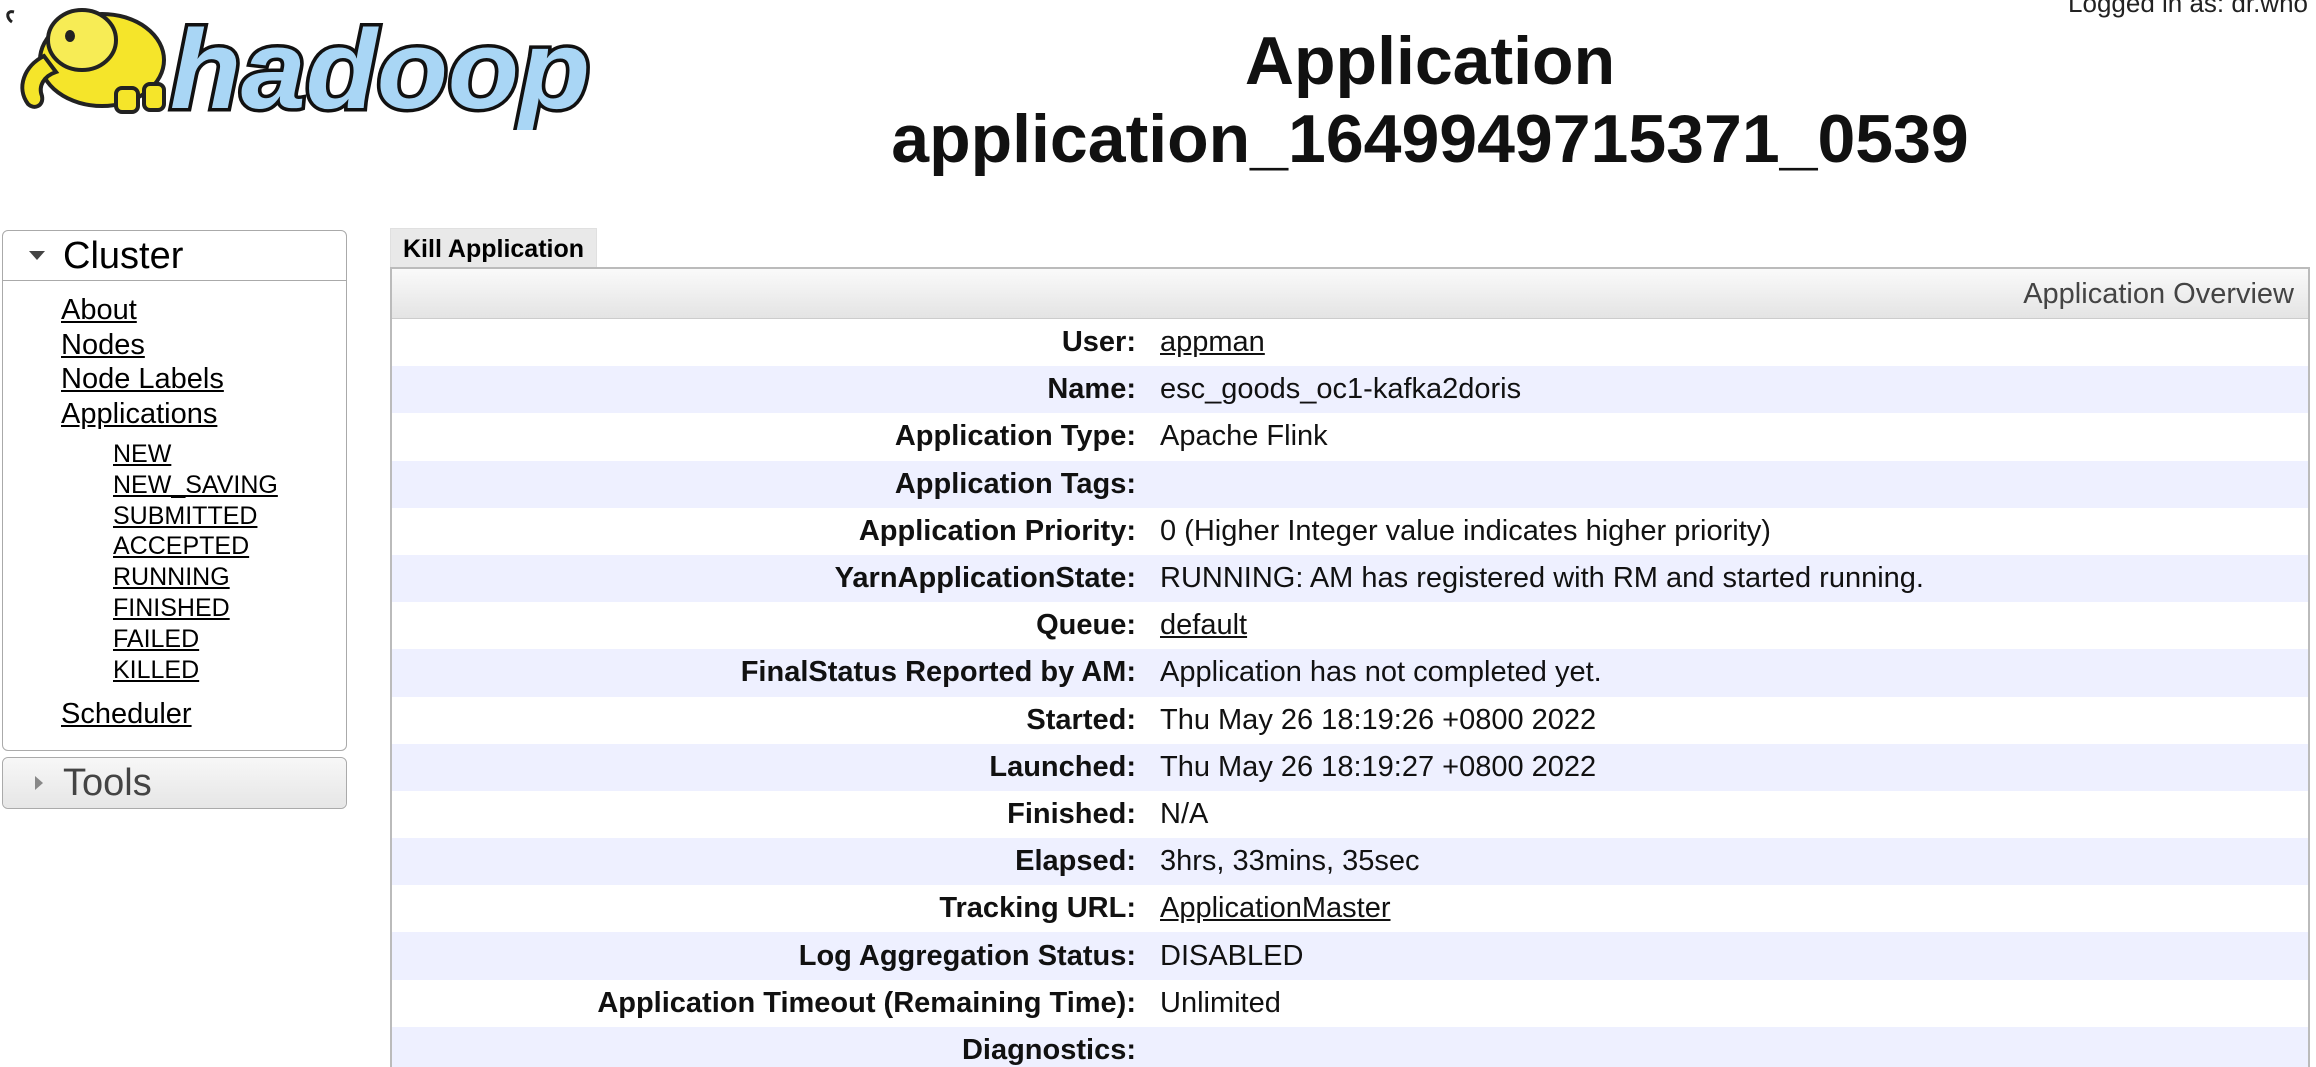 This screenshot has height=1067, width=2316. What do you see at coordinates (1015, 483) in the screenshot?
I see `info-label: Application Tags:` at bounding box center [1015, 483].